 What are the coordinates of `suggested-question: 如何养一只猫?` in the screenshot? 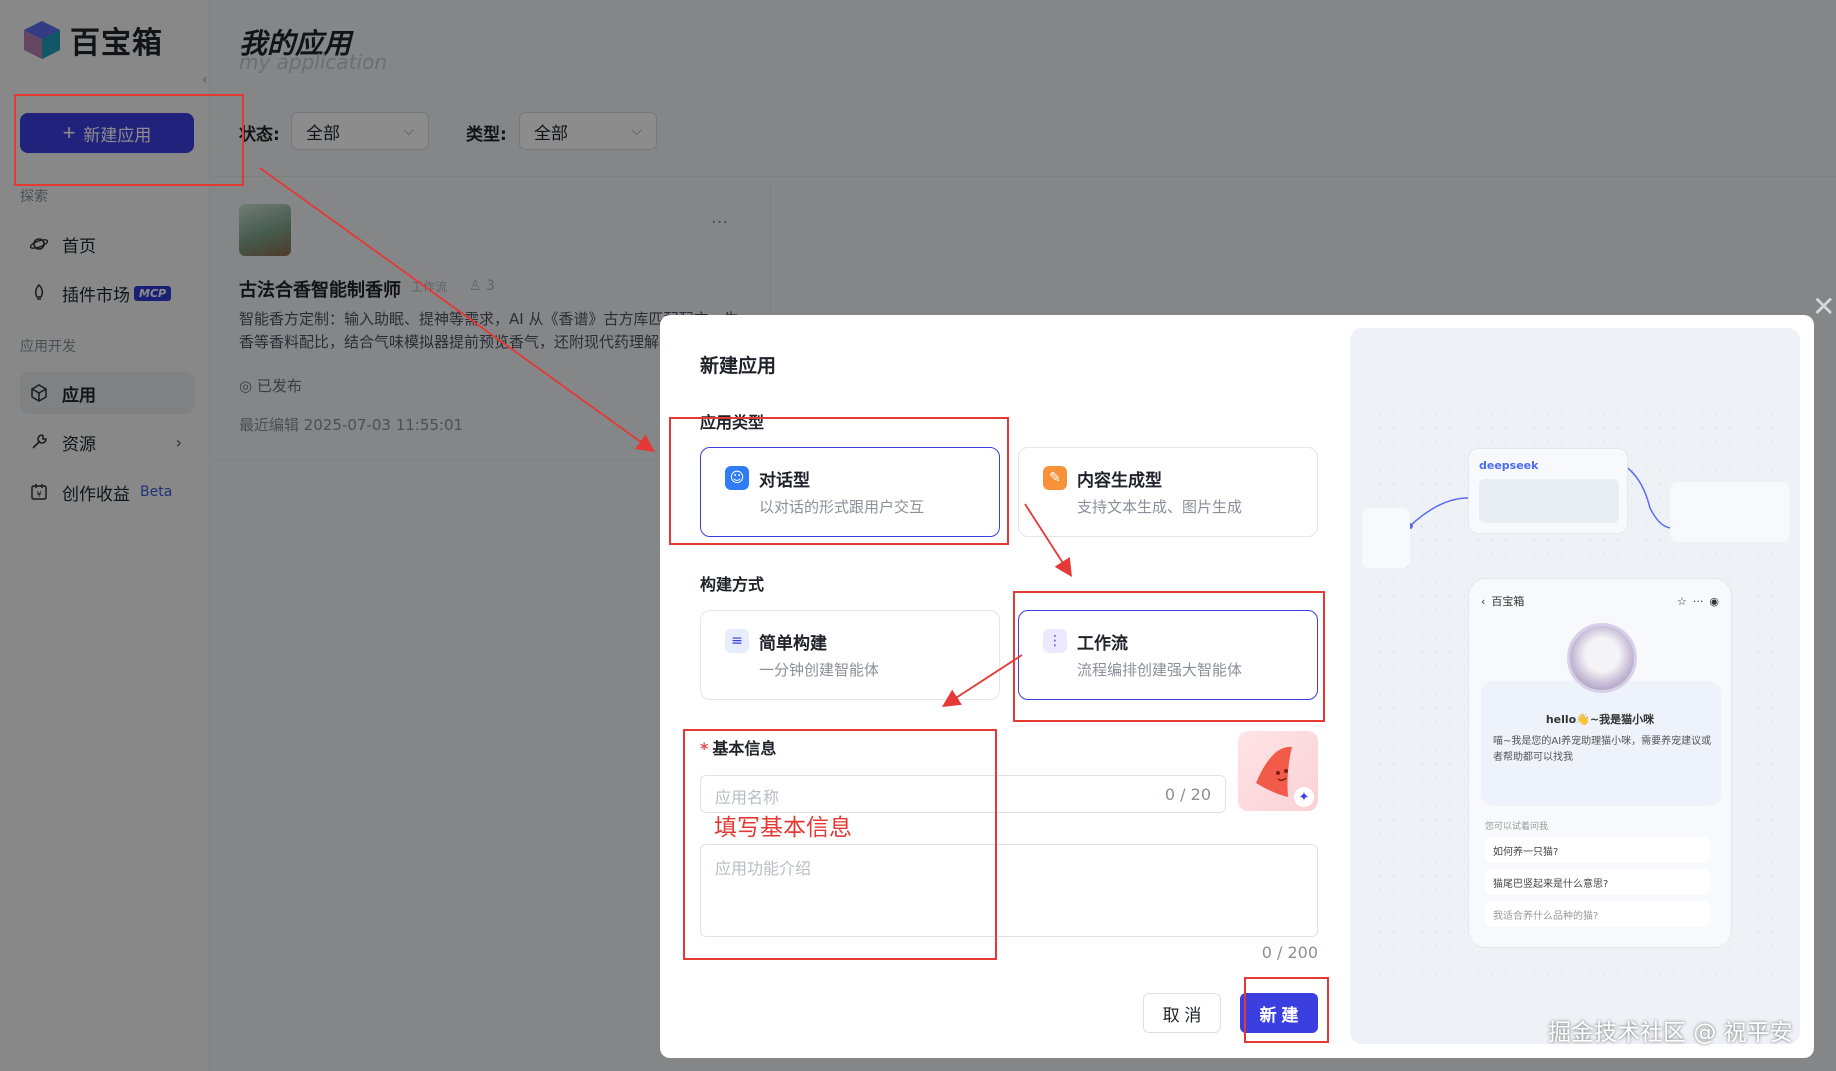 It's located at (1598, 850).